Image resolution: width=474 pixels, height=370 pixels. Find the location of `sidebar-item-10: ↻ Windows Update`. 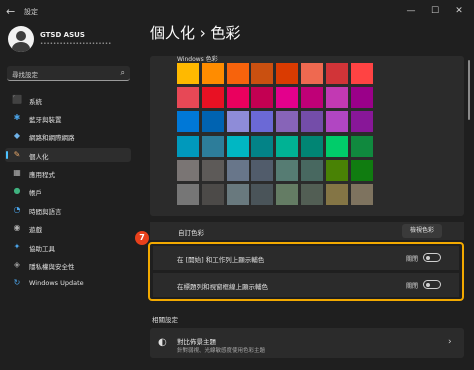

sidebar-item-10: ↻ Windows Update is located at coordinates (68, 283).